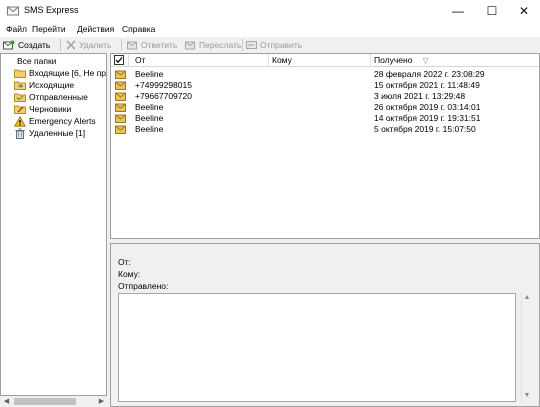 The width and height of the screenshot is (540, 407). I want to click on menu-go: Перейти, so click(49, 29).